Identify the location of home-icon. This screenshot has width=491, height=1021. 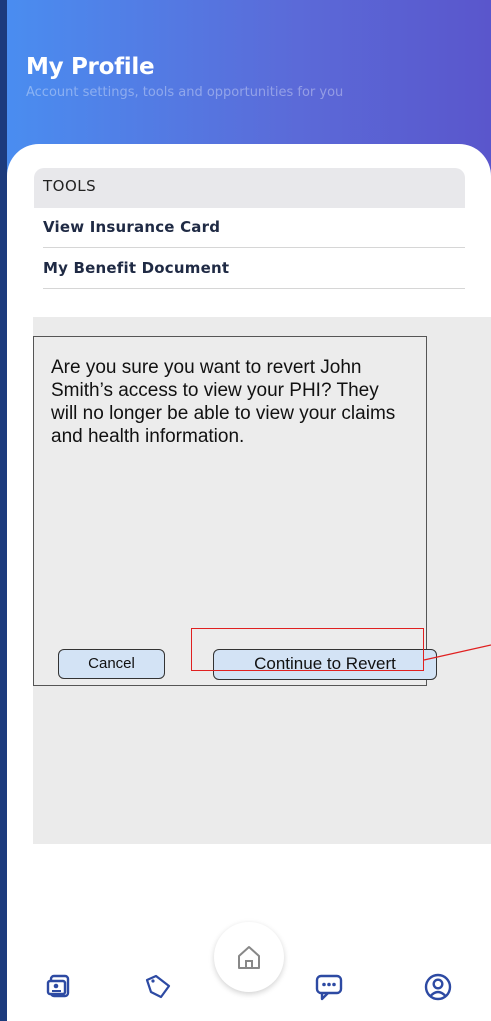
(249, 957).